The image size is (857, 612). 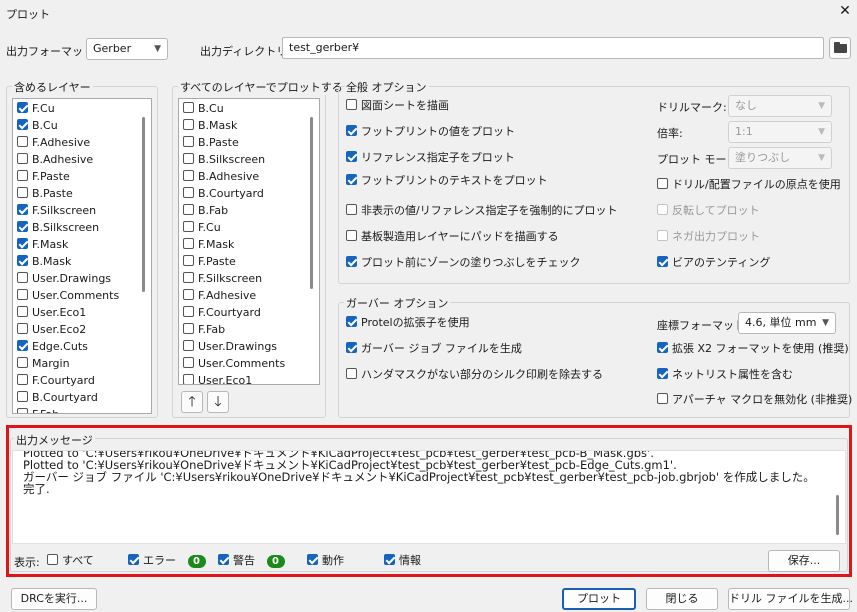 What do you see at coordinates (754, 400) in the screenshot?
I see `gerber-option: アパーチャ マクロを無効化 (非推奨)` at bounding box center [754, 400].